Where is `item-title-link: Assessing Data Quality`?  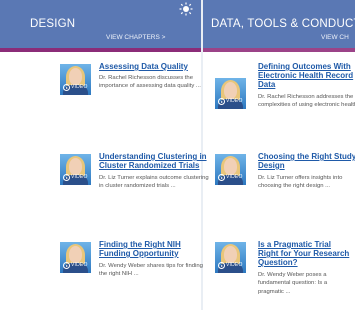
item-title-link: Assessing Data Quality is located at coordinates (154, 66).